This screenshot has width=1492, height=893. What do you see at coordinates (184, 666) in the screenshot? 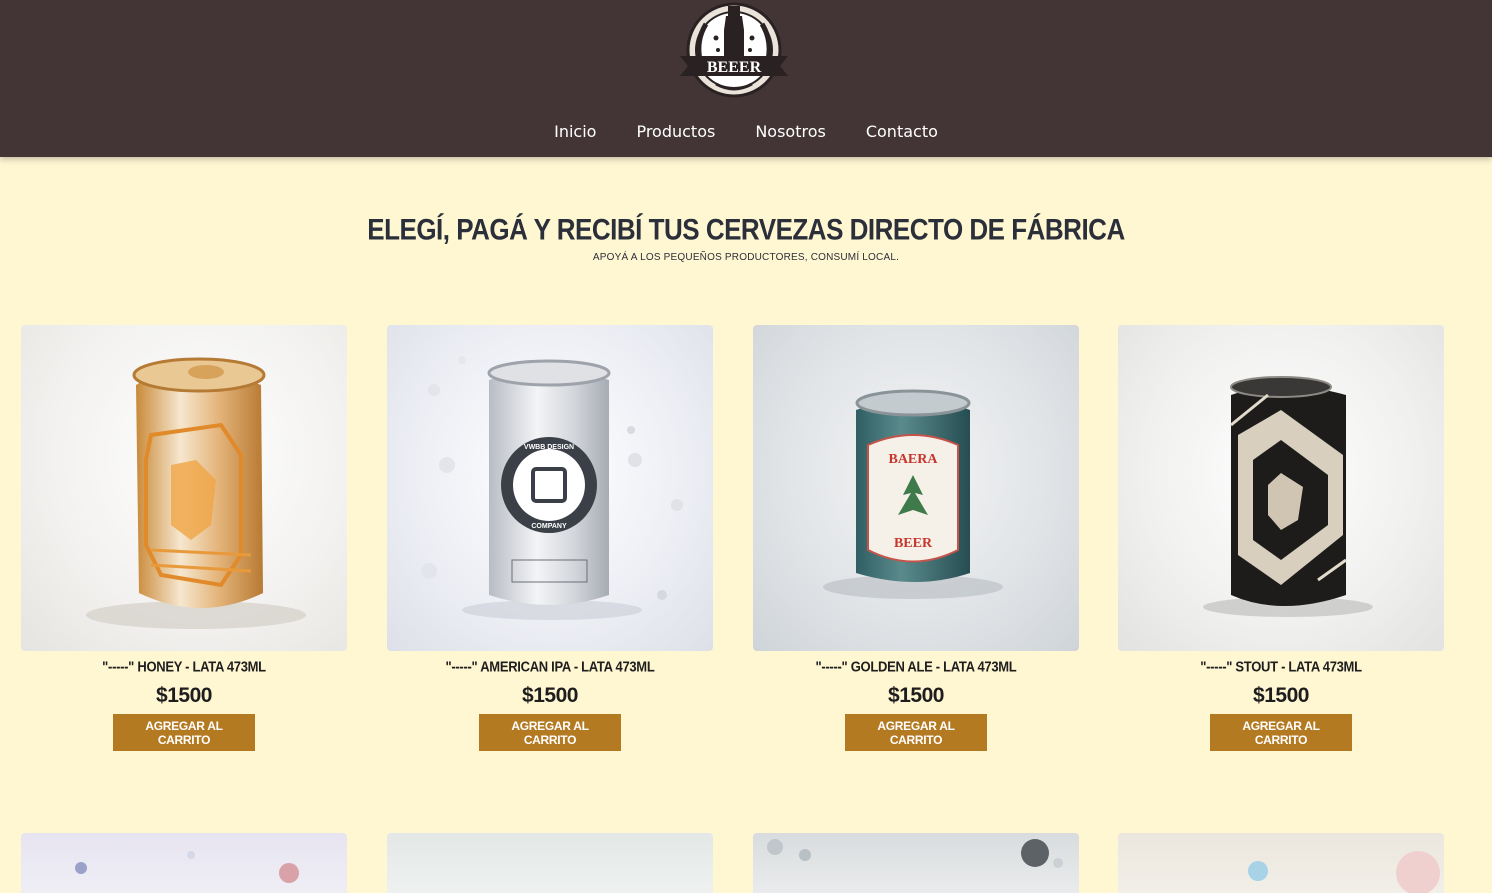
I see `product-name: "-----" Honey - Lata 473ml` at bounding box center [184, 666].